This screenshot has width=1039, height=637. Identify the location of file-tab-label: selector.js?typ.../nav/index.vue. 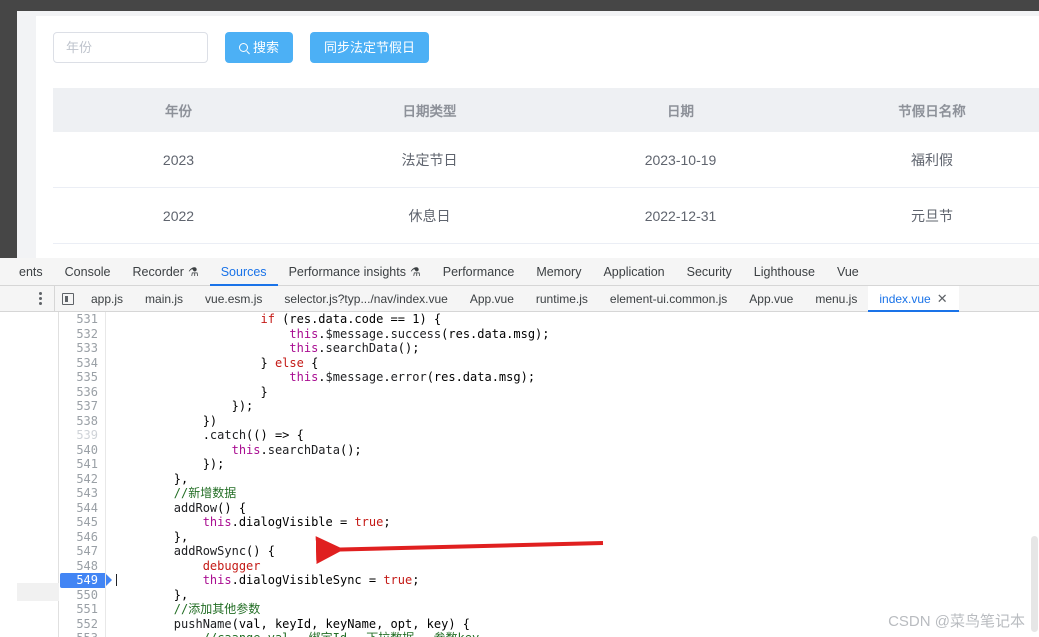
(366, 298).